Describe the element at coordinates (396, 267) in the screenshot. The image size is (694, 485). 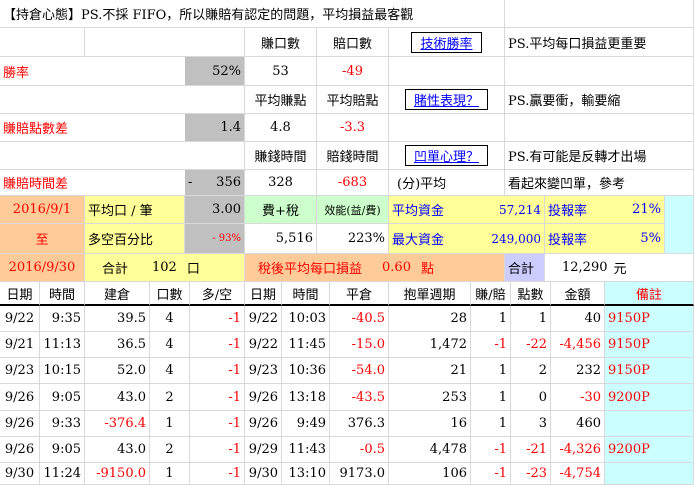
I see `after-tax-value: 0.60` at that location.